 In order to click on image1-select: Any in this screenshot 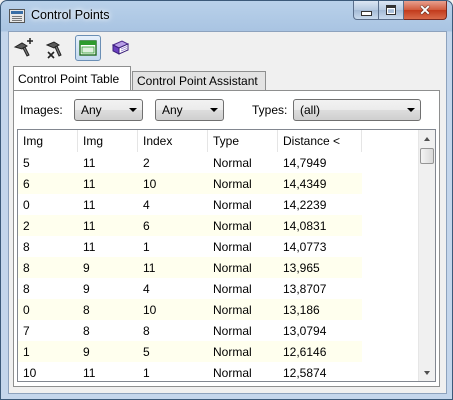, I will do `click(108, 110)`.